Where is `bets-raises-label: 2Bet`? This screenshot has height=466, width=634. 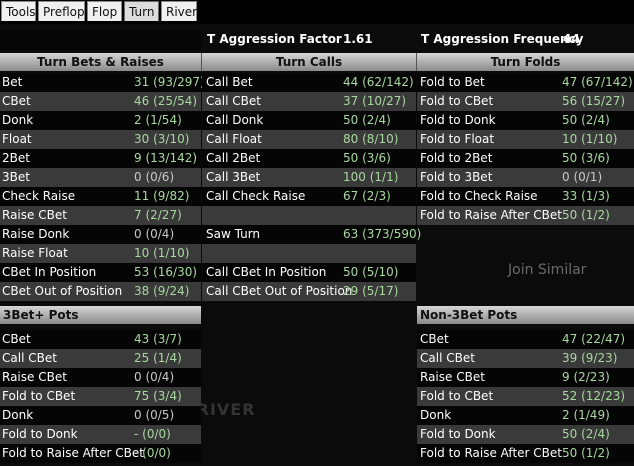 bets-raises-label: 2Bet is located at coordinates (16, 158).